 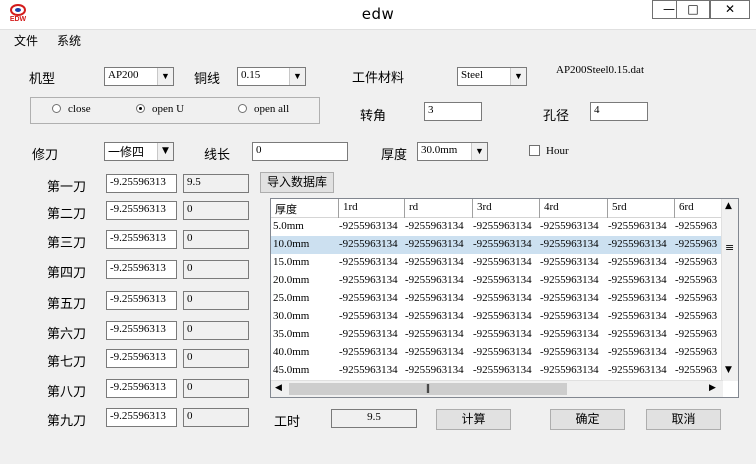 I want to click on cut-extra-field: 9.5, so click(x=216, y=183).